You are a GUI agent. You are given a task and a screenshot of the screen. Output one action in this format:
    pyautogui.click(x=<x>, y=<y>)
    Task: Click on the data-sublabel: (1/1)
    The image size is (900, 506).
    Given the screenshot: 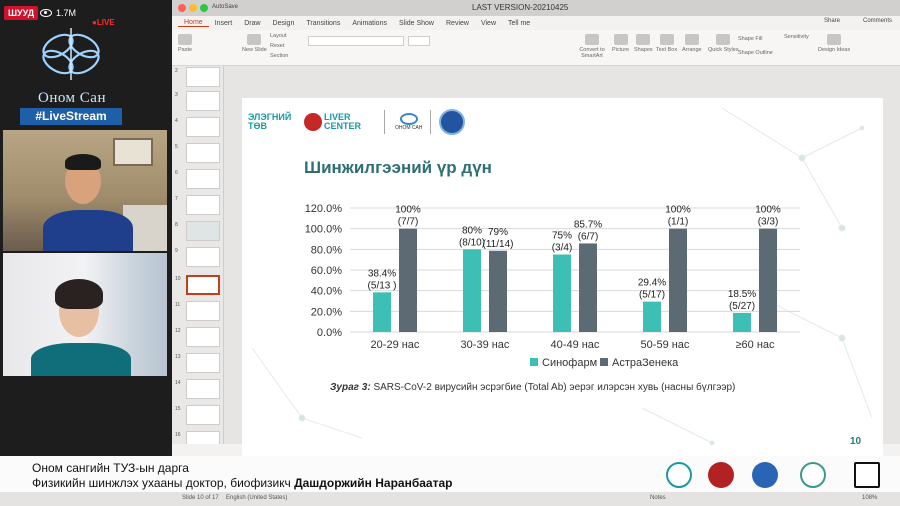 What is the action you would take?
    pyautogui.click(x=678, y=222)
    